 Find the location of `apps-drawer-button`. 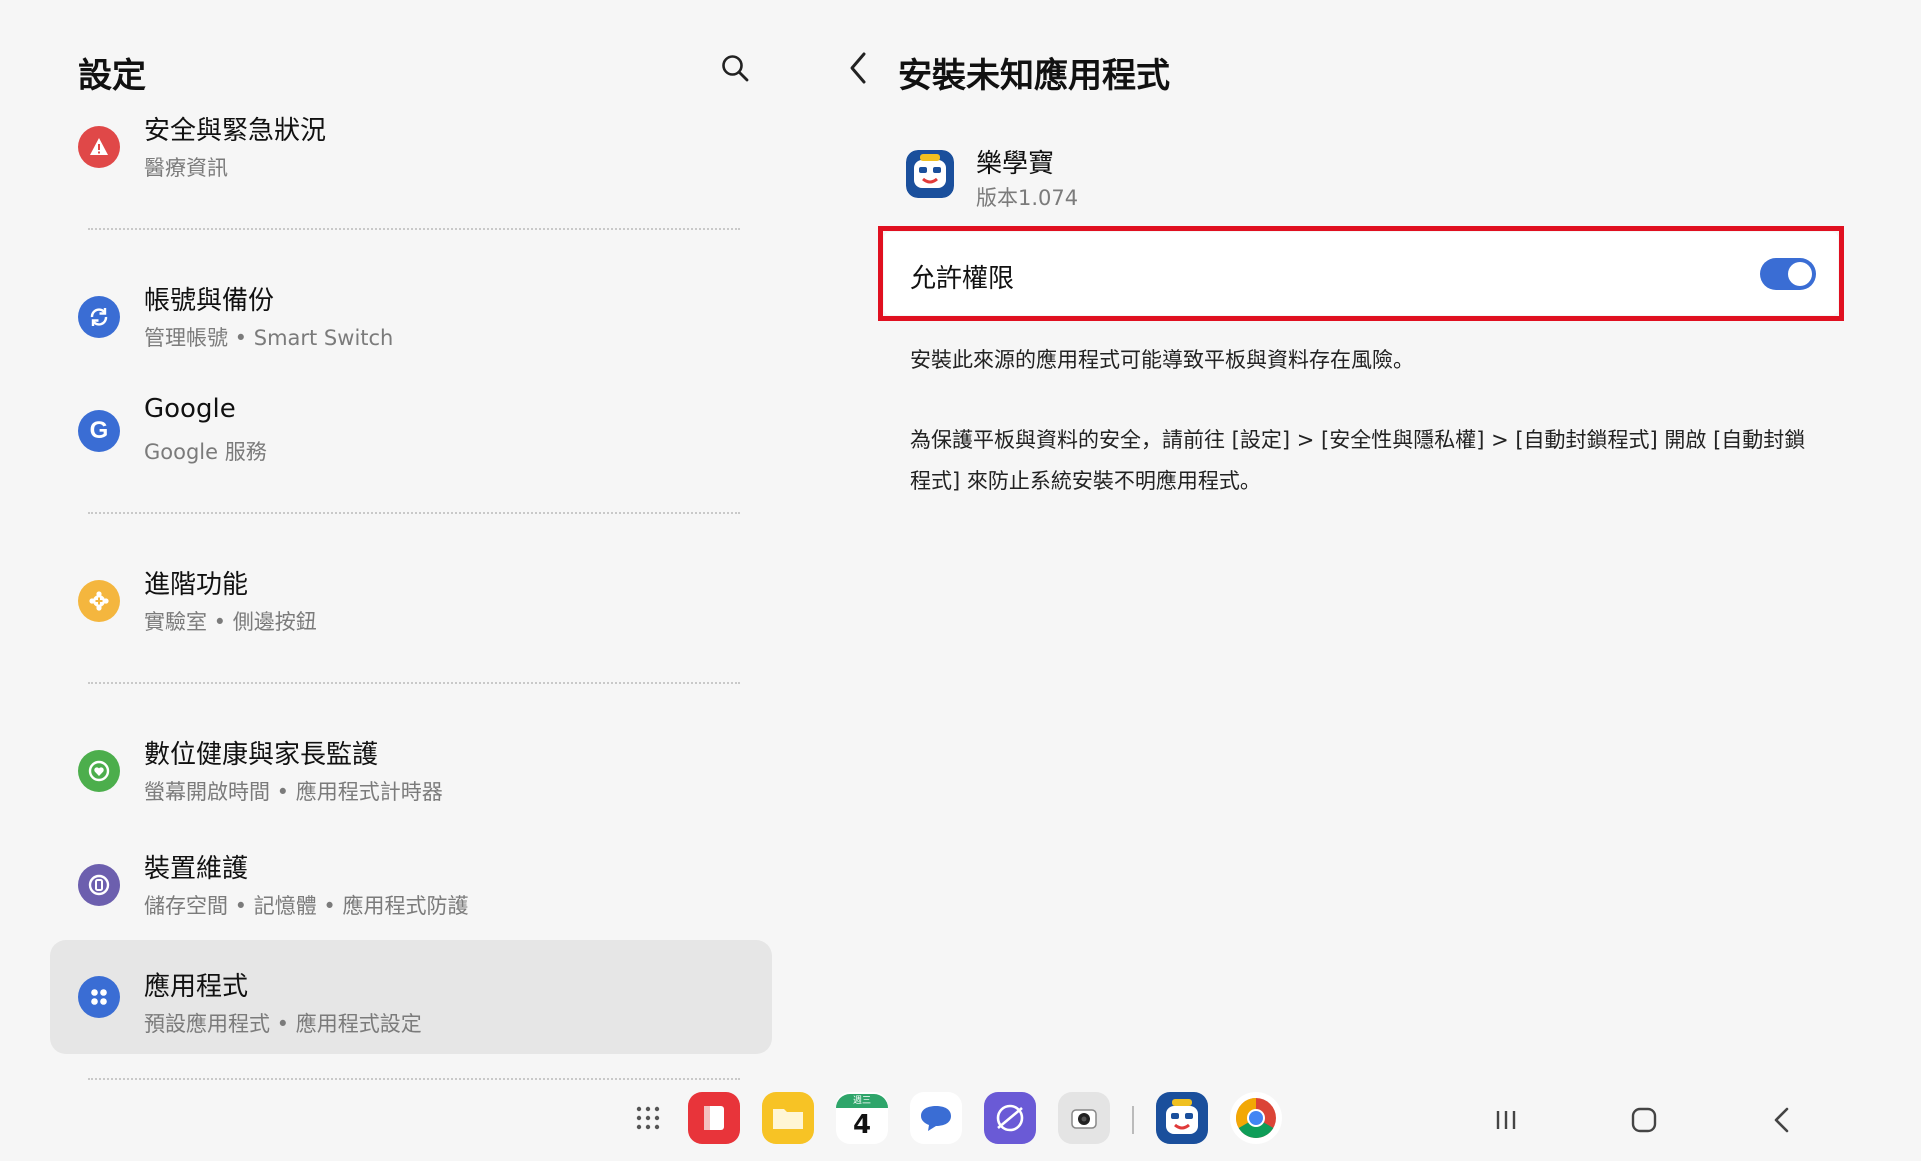

apps-drawer-button is located at coordinates (648, 1118).